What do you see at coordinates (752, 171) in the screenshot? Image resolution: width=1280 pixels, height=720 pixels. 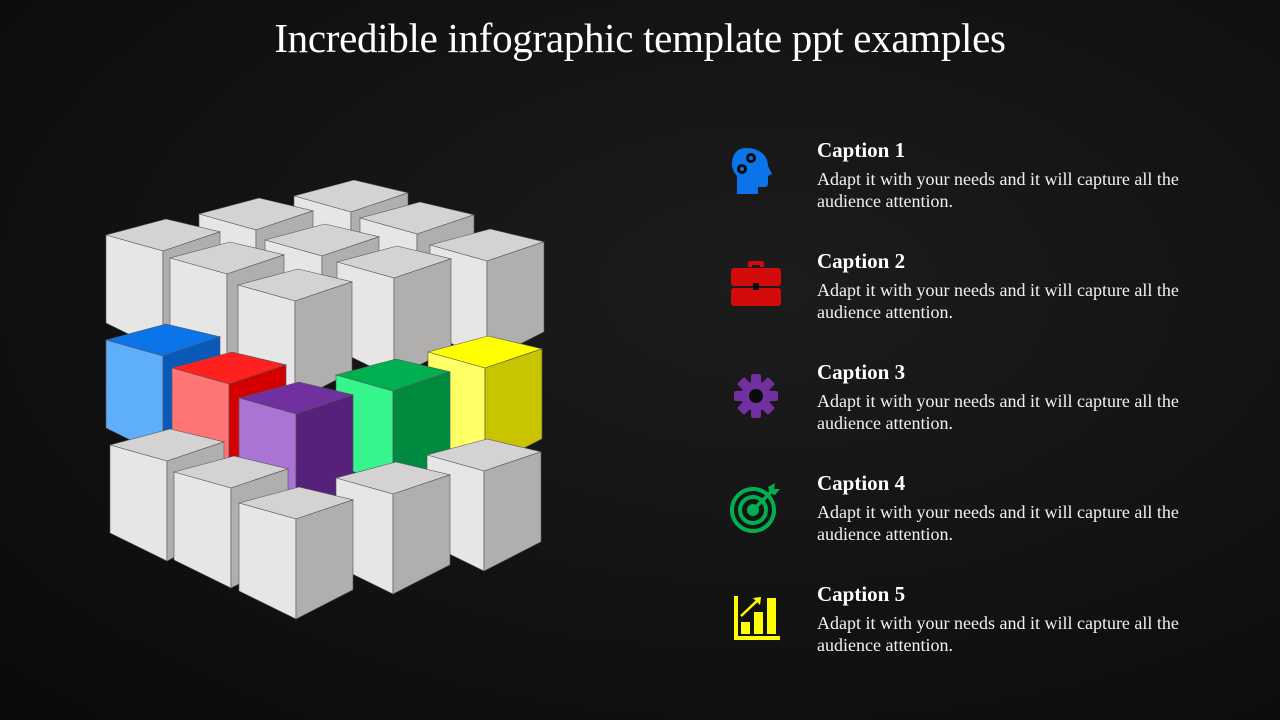 I see `head-gears-icon` at bounding box center [752, 171].